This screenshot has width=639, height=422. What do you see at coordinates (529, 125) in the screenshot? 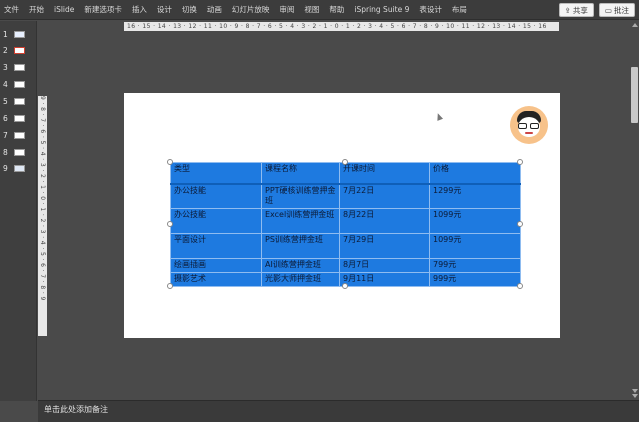
I see `avatar-image` at bounding box center [529, 125].